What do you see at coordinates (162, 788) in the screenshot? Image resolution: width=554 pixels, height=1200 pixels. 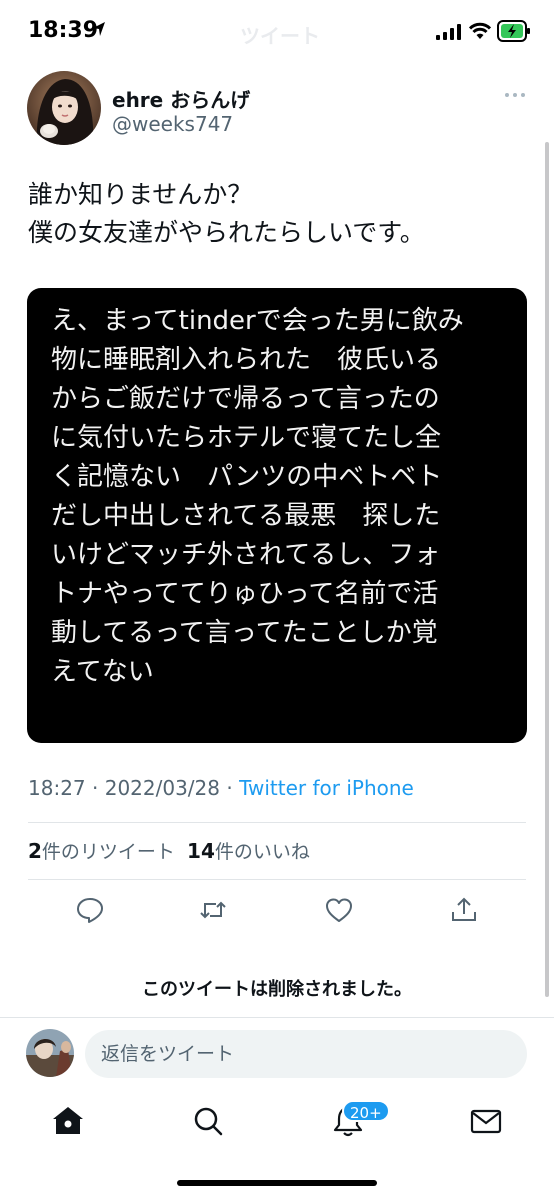 I see `tweet-date: 2022/03/28` at bounding box center [162, 788].